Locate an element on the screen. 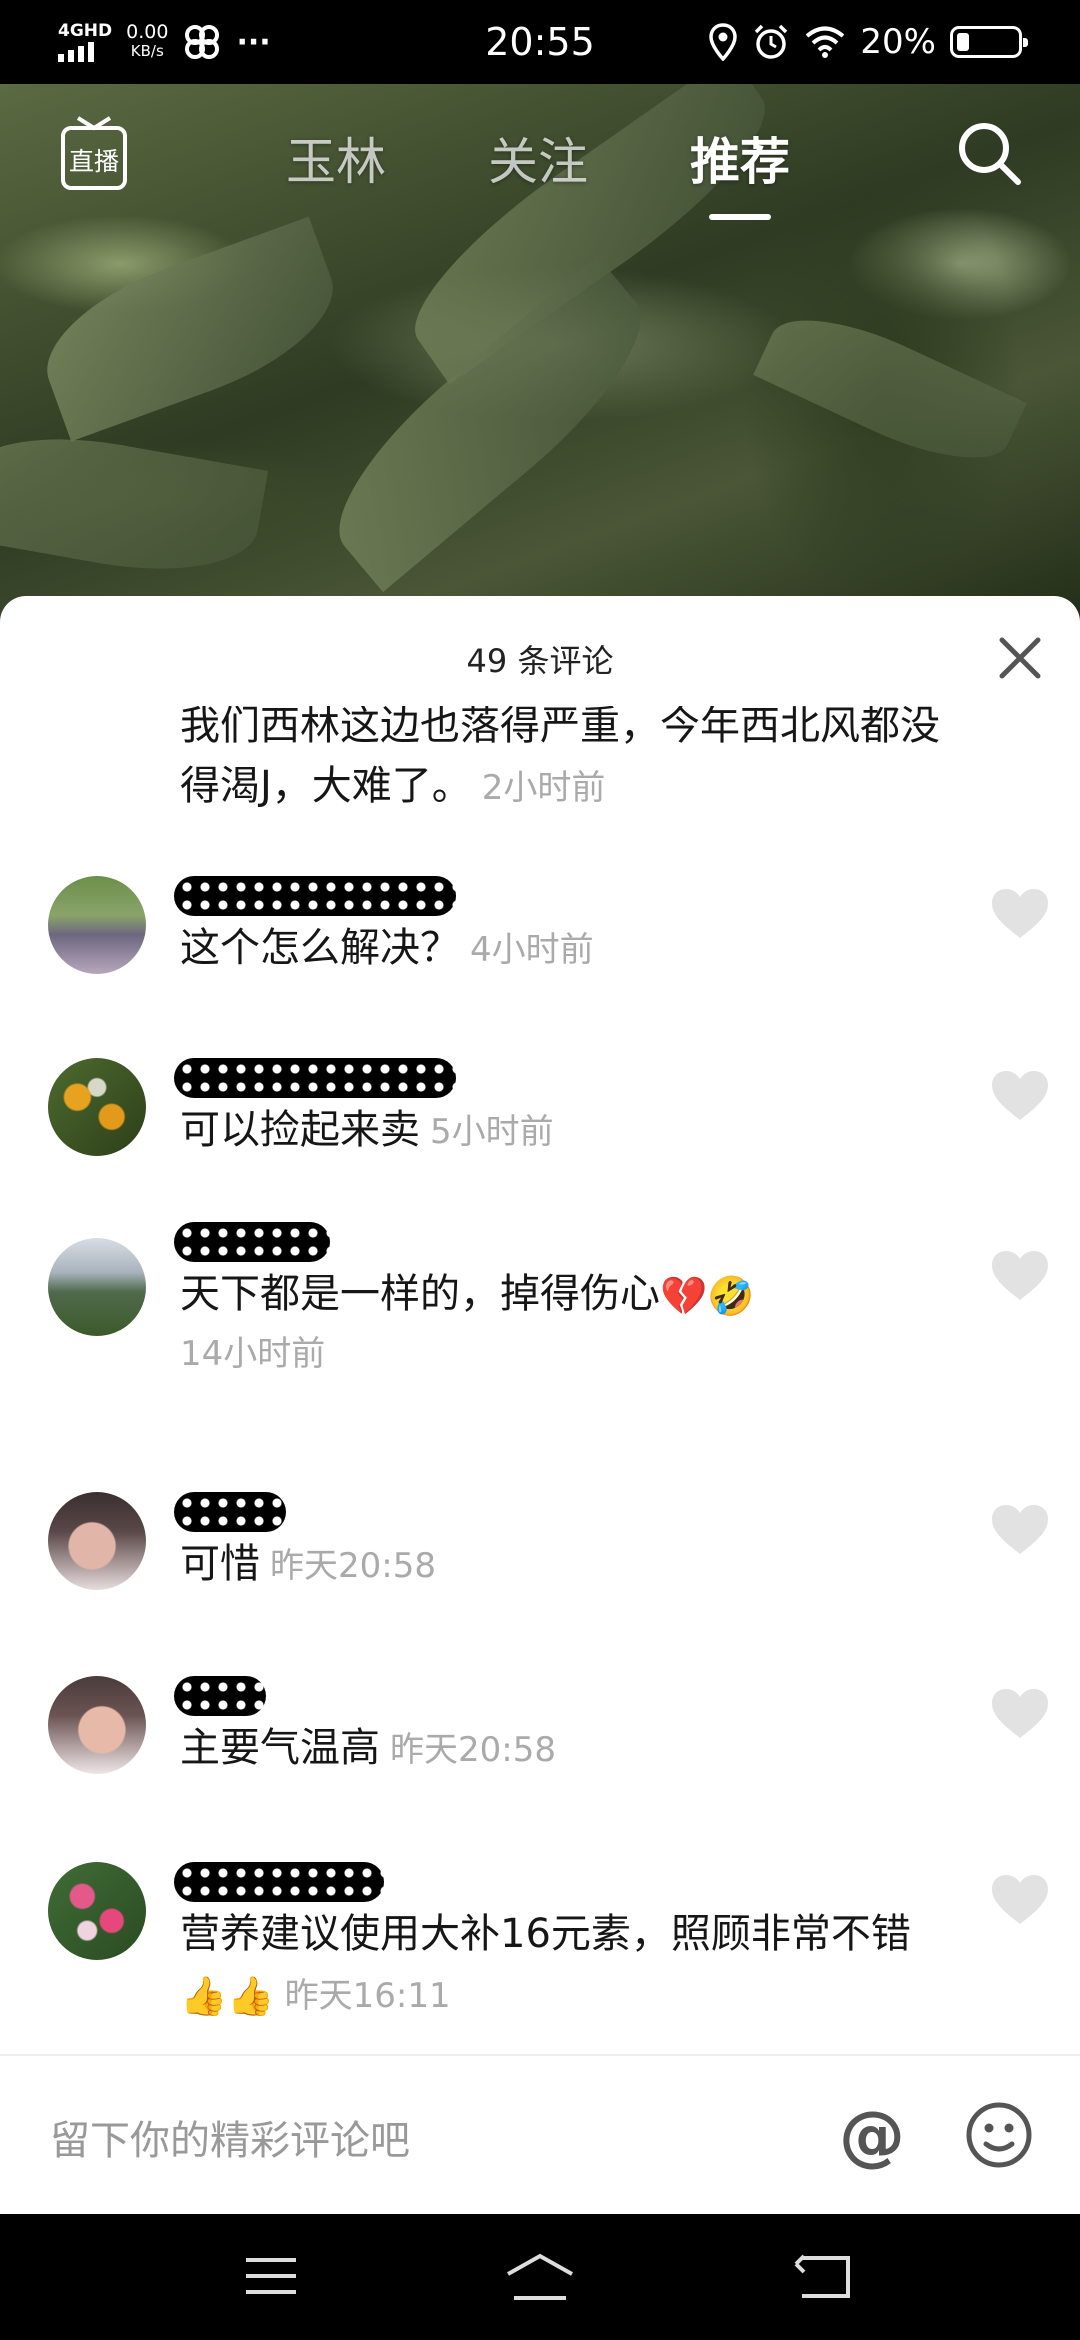  comment-item: 可以捡起来卖 5小时前 is located at coordinates (540, 1138).